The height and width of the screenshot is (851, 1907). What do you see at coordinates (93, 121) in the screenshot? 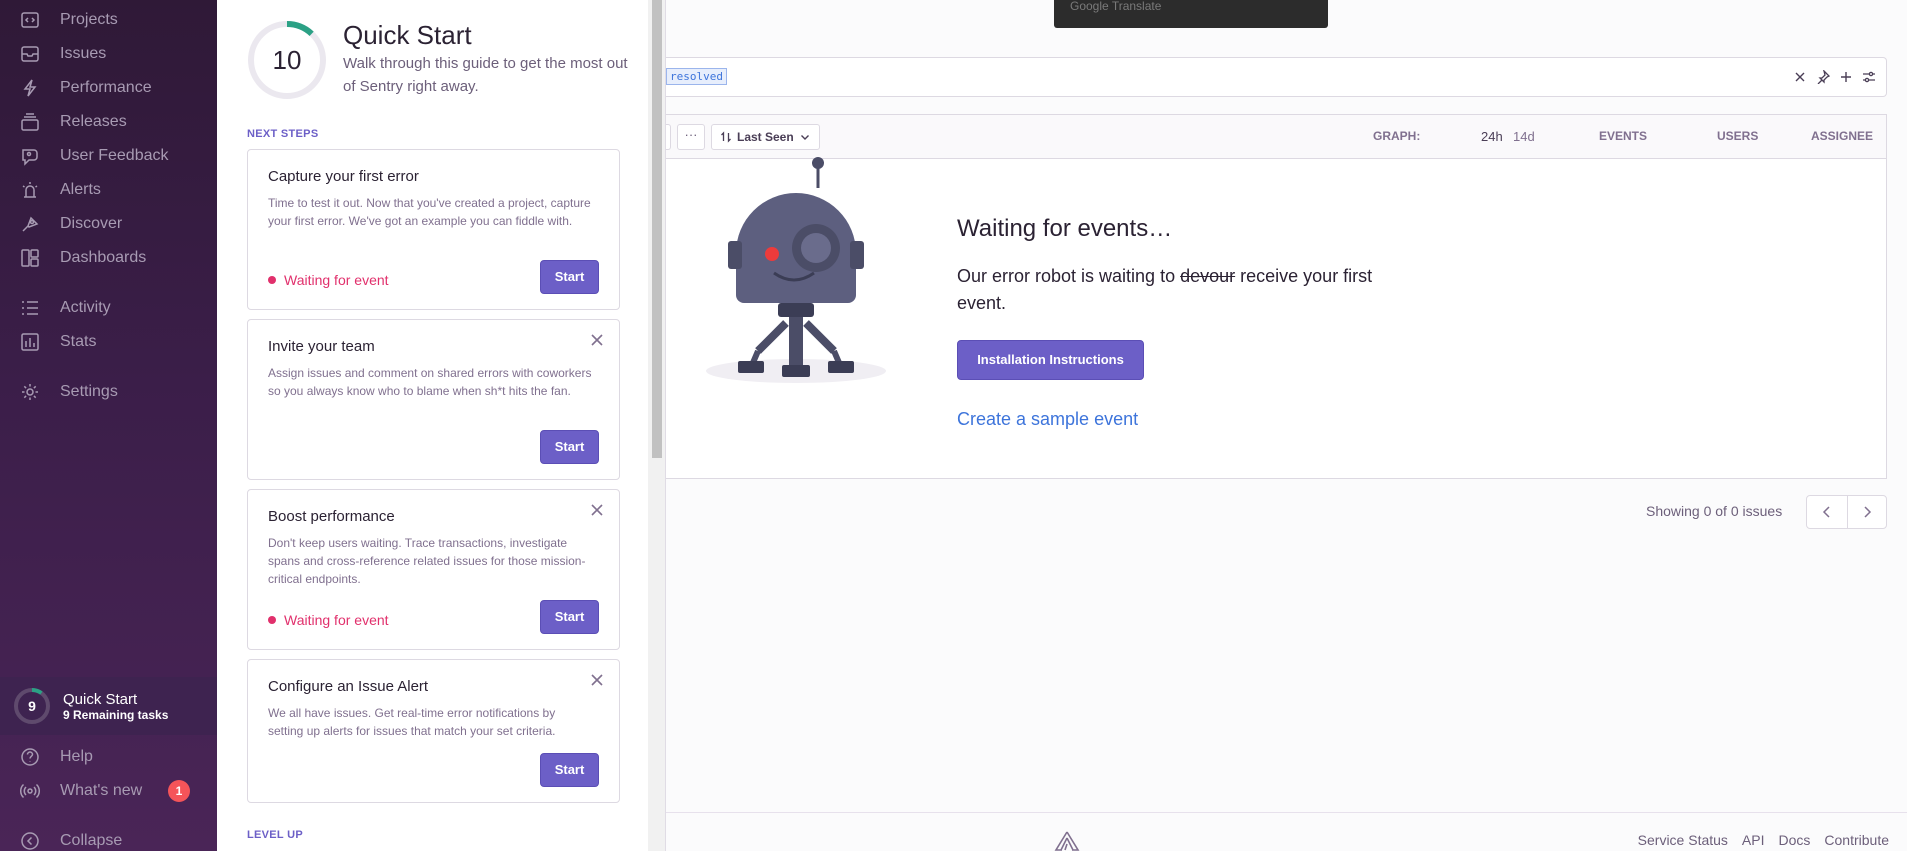
I see `sidebar-item-label: Releases` at bounding box center [93, 121].